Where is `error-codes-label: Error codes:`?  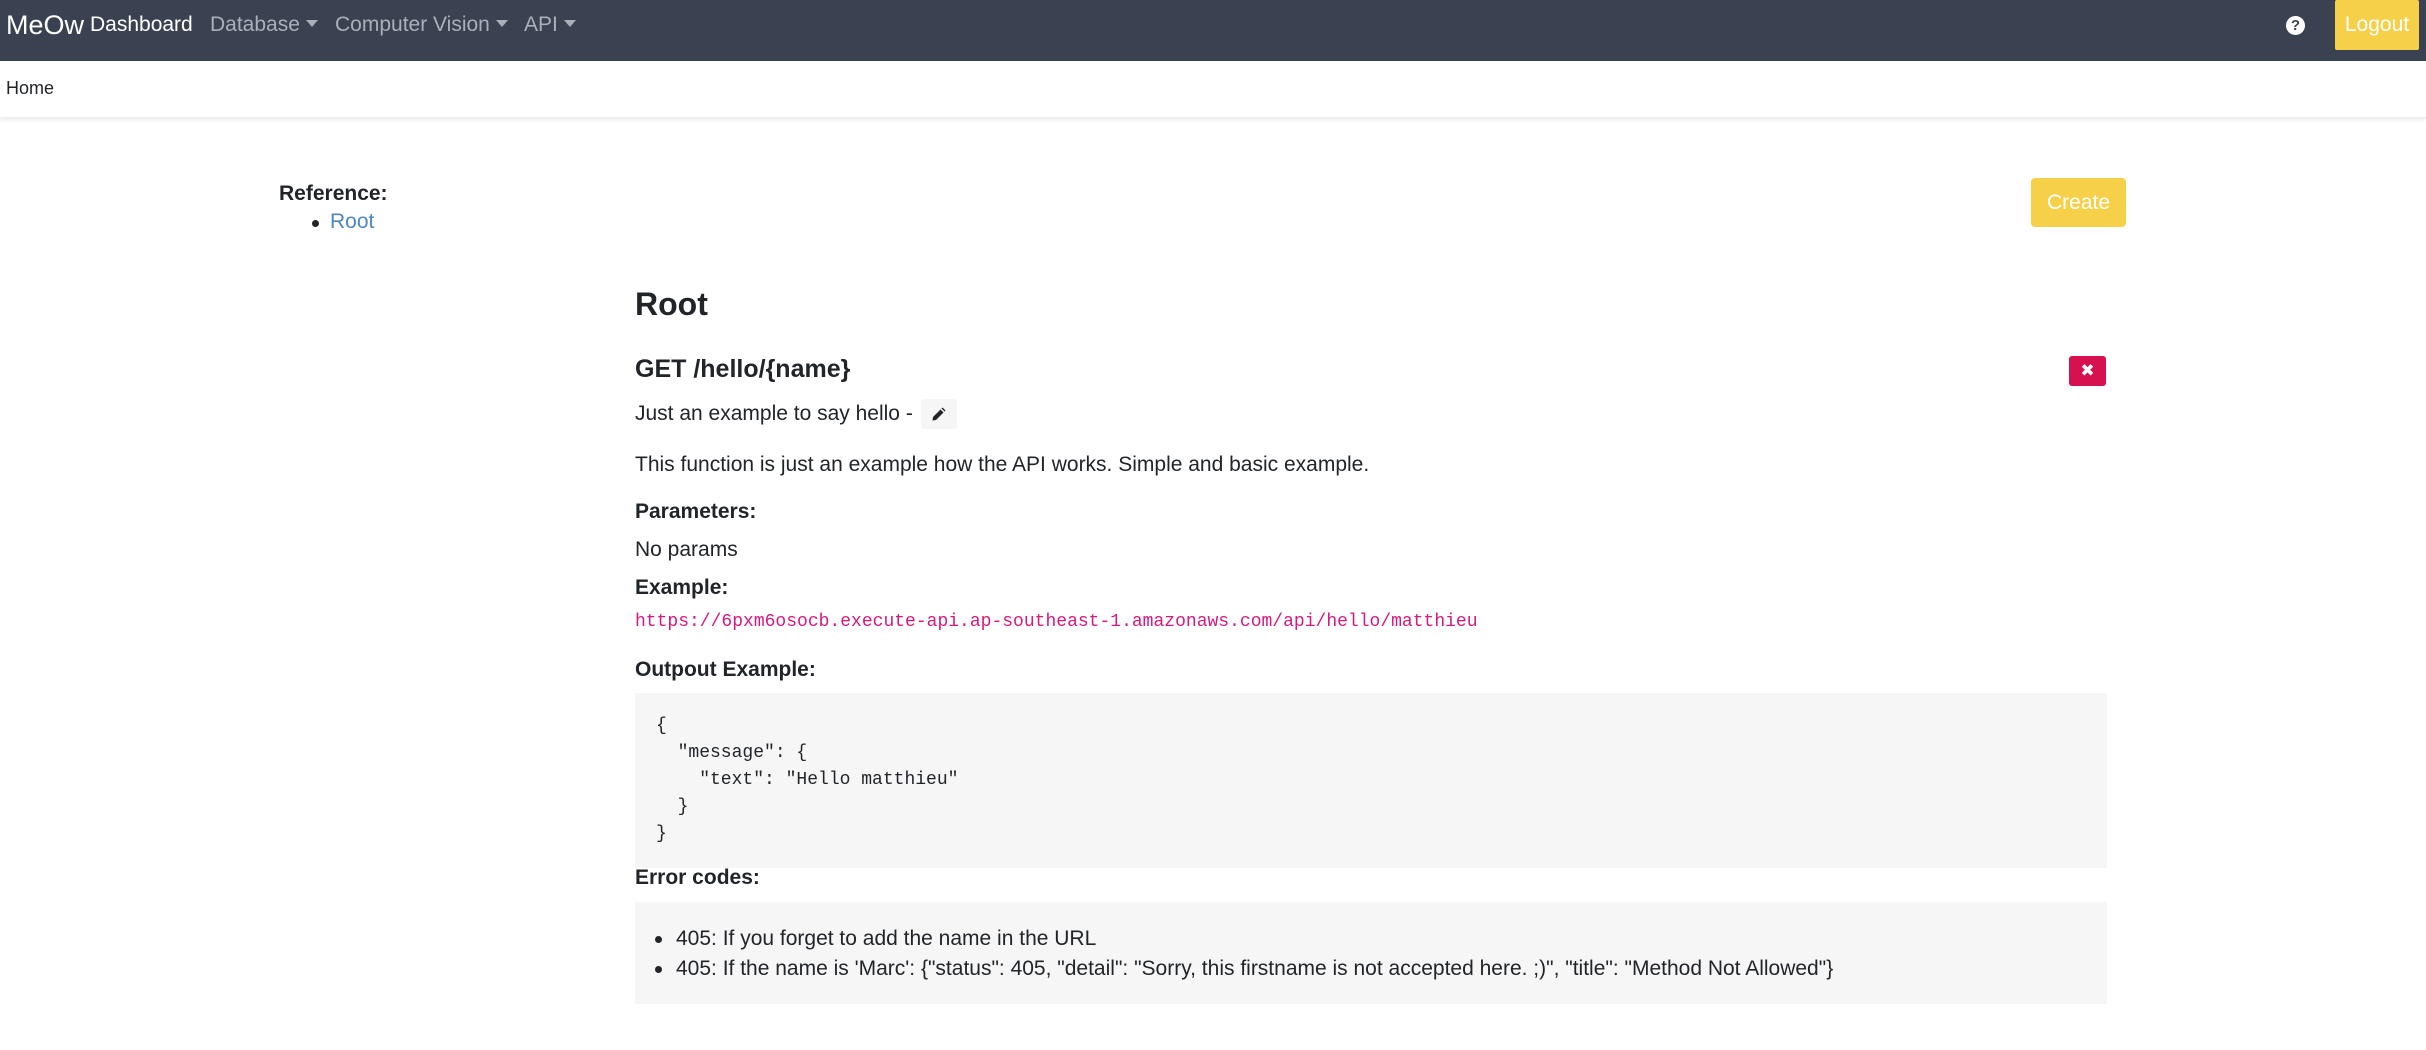 error-codes-label: Error codes: is located at coordinates (697, 877).